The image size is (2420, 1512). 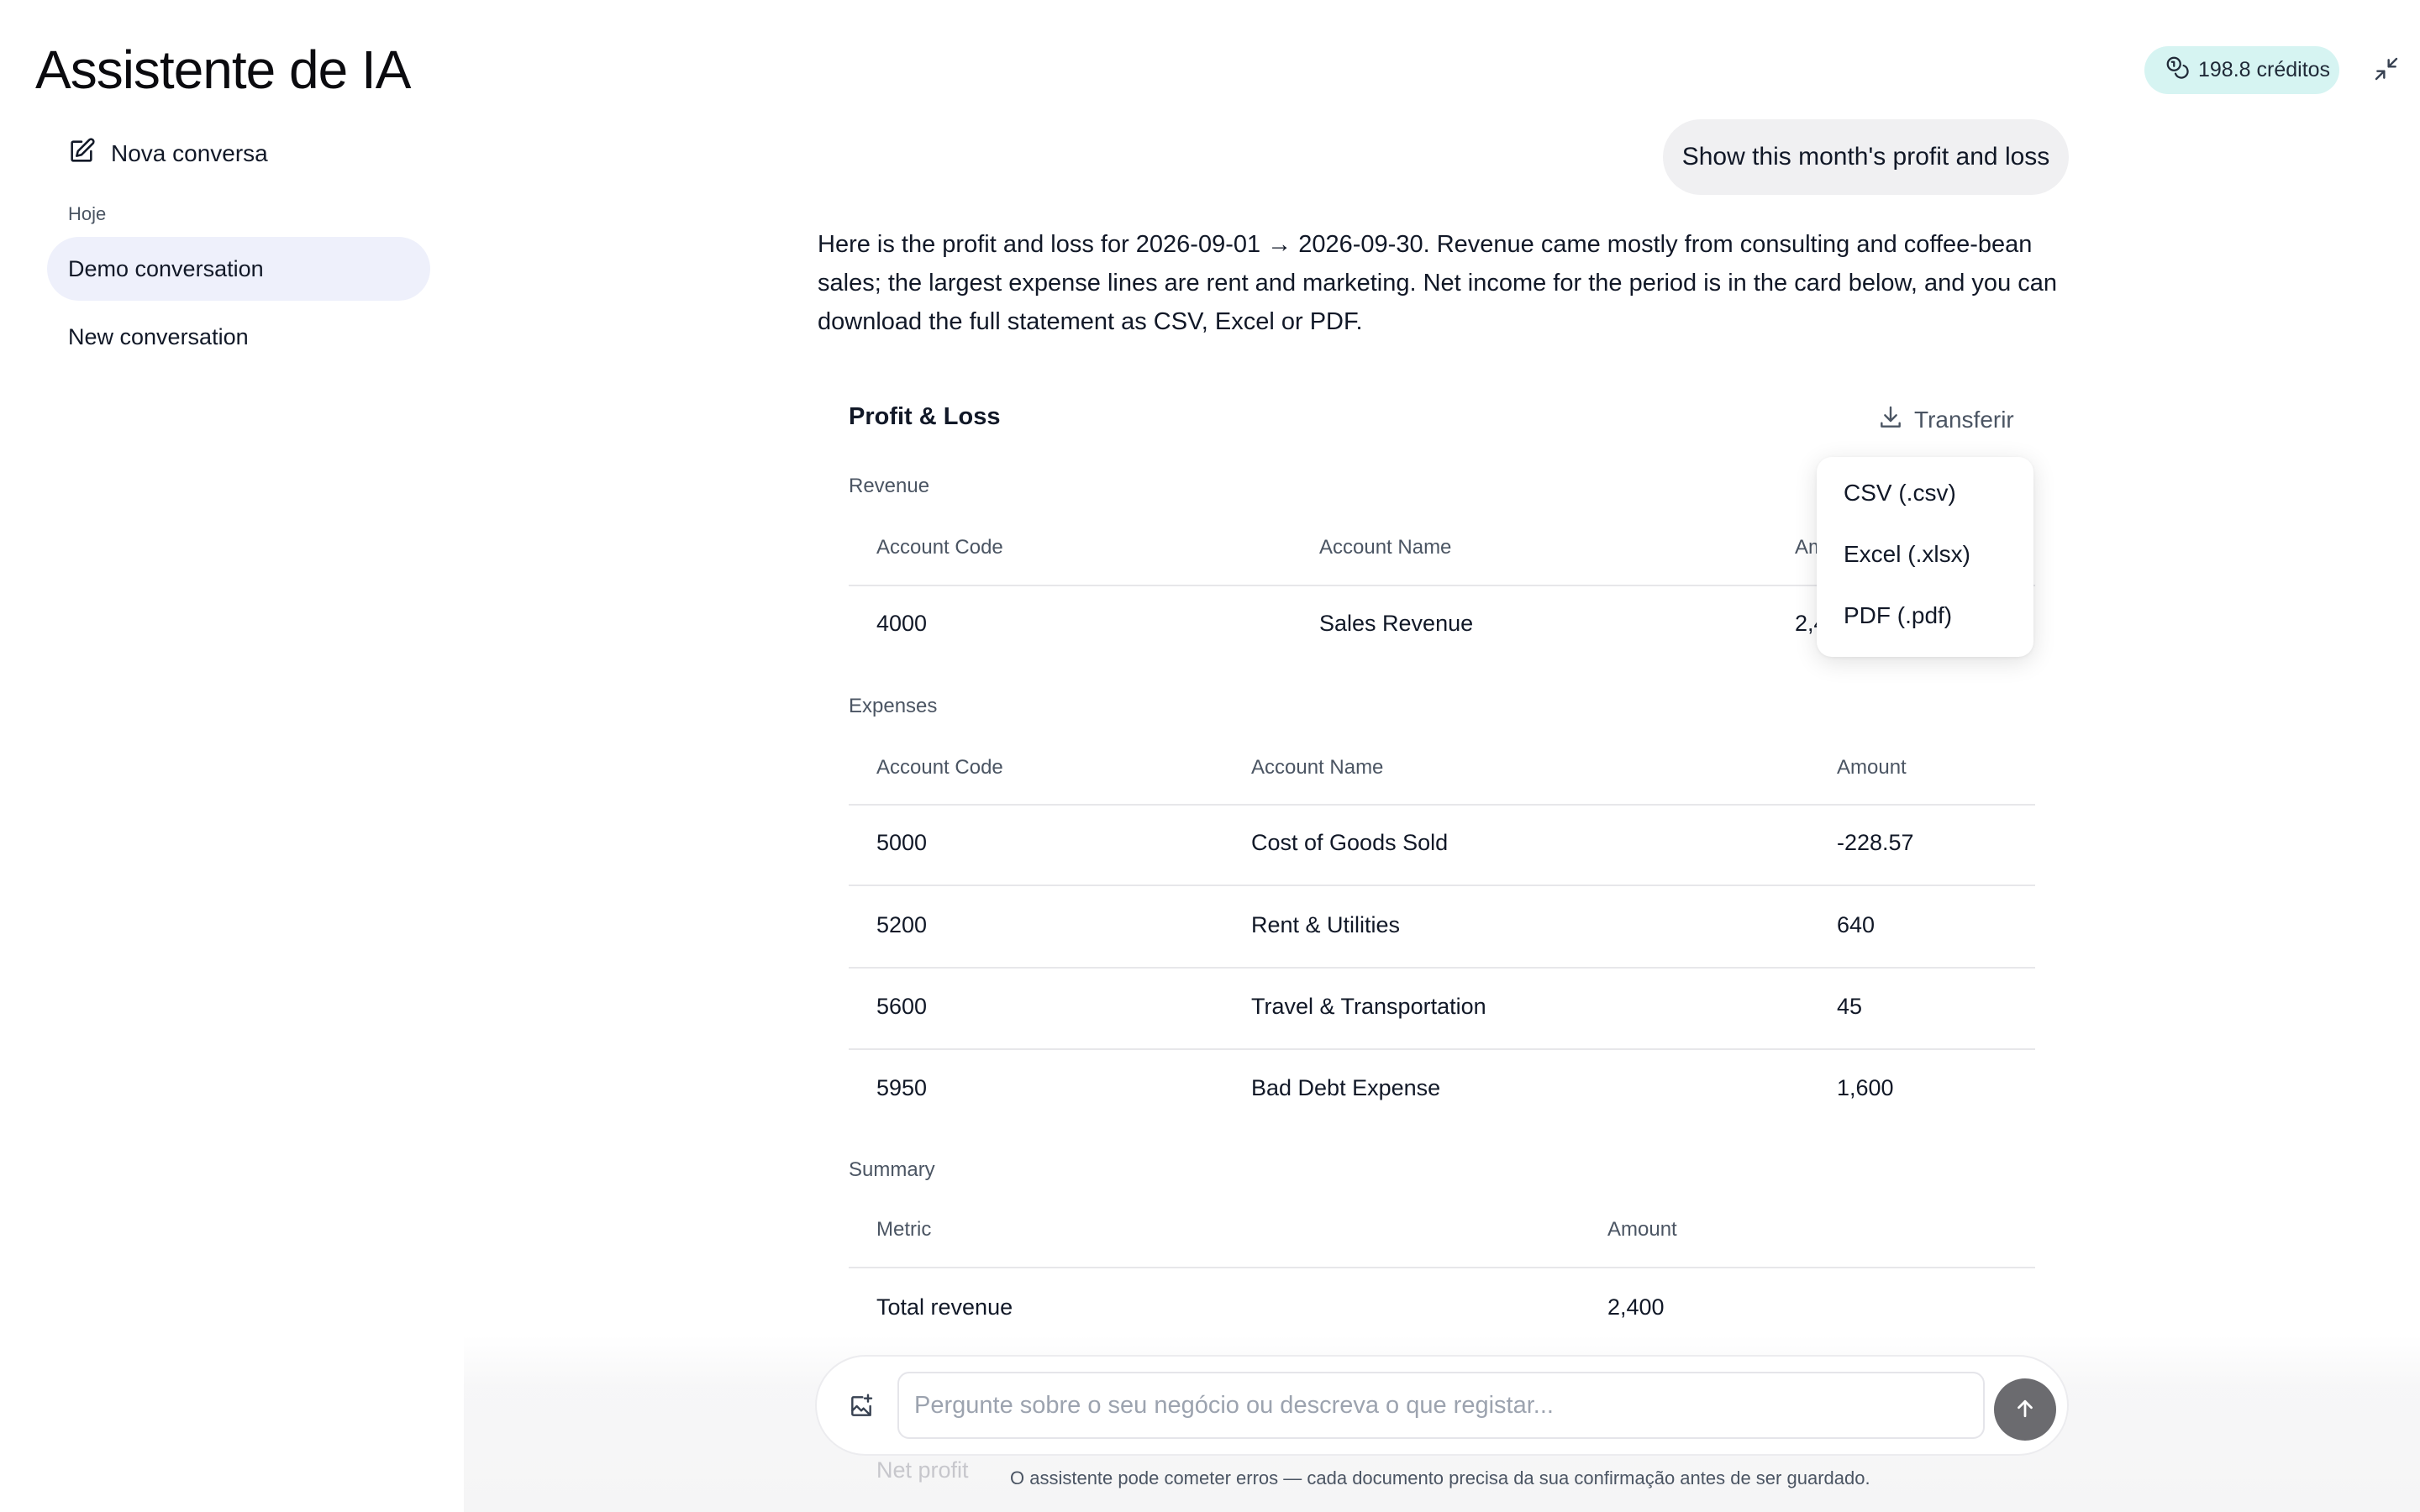 I want to click on download-icon, so click(x=1890, y=420).